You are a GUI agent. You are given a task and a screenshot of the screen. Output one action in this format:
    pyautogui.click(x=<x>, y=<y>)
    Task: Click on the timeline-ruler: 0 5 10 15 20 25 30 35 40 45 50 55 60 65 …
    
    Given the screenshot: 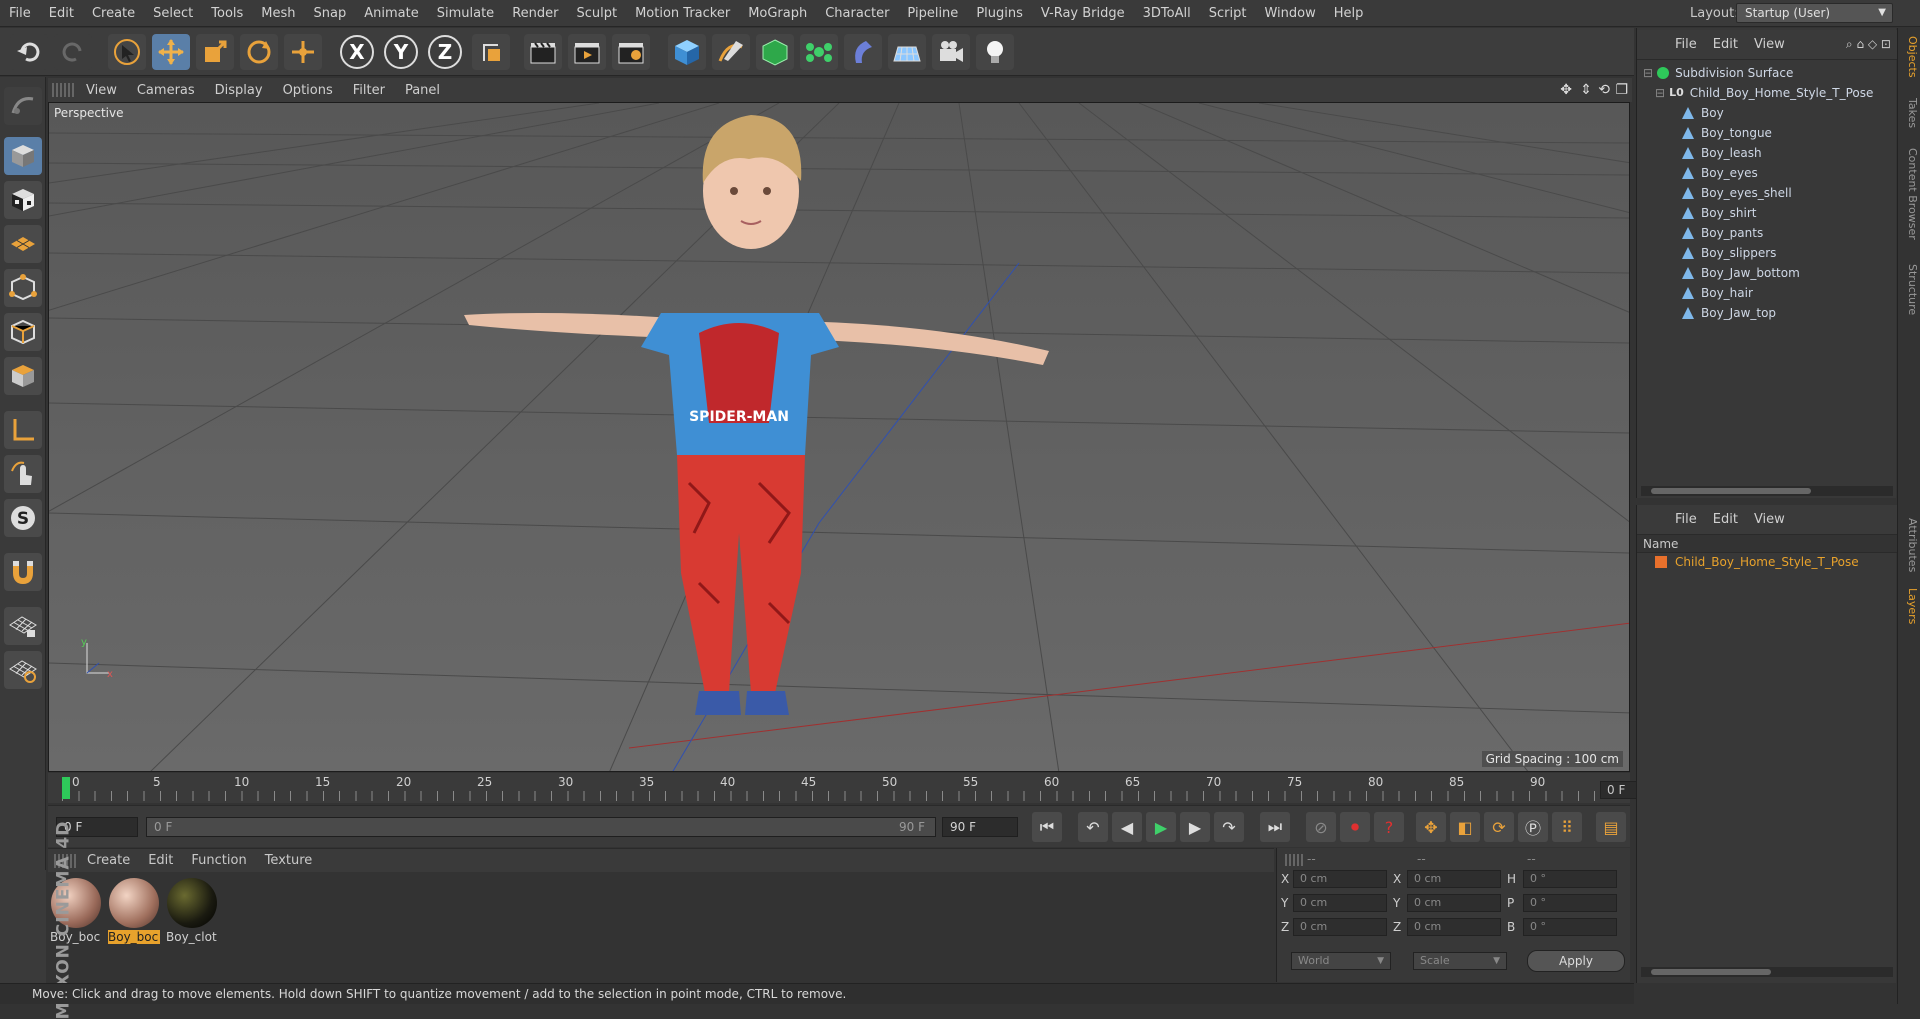 What is the action you would take?
    pyautogui.click(x=863, y=788)
    